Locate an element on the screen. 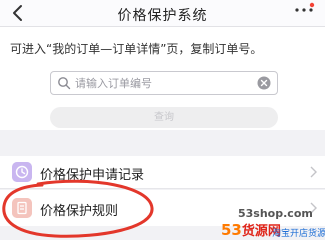  watermark-logo-digits: 53 is located at coordinates (231, 230).